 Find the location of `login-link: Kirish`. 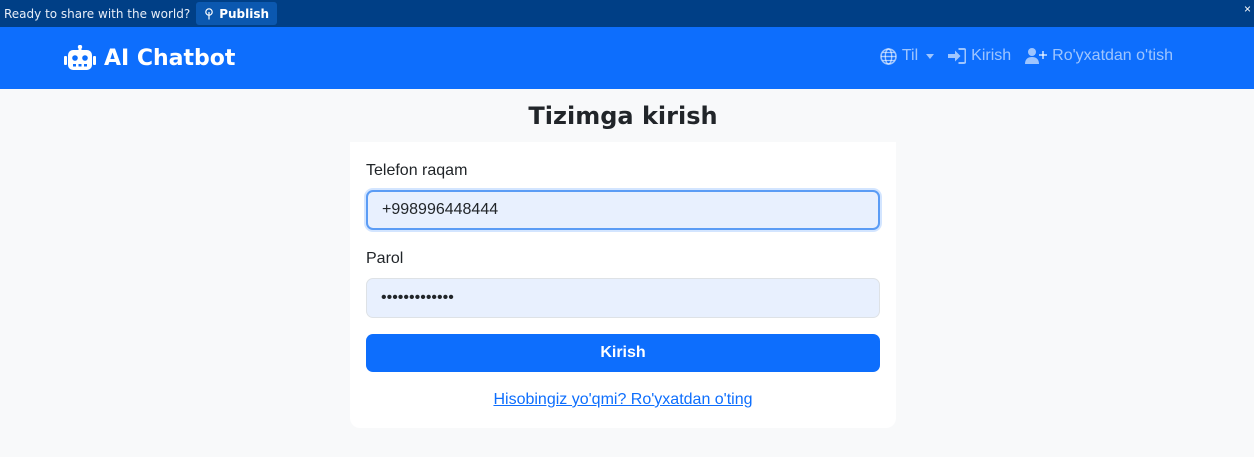

login-link: Kirish is located at coordinates (979, 56).